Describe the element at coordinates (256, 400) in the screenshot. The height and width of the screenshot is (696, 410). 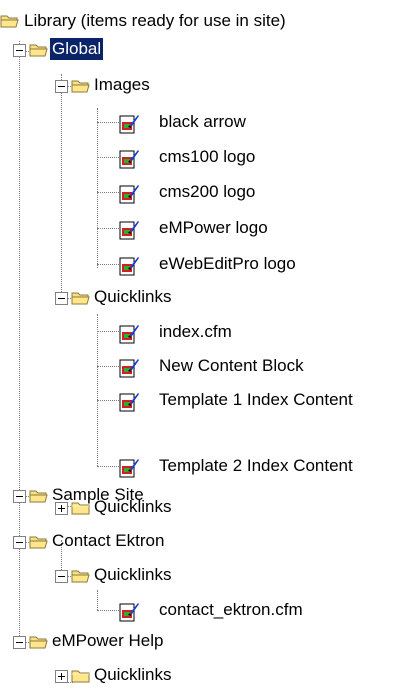
I see `tree-label: Template 1 Index Content` at that location.